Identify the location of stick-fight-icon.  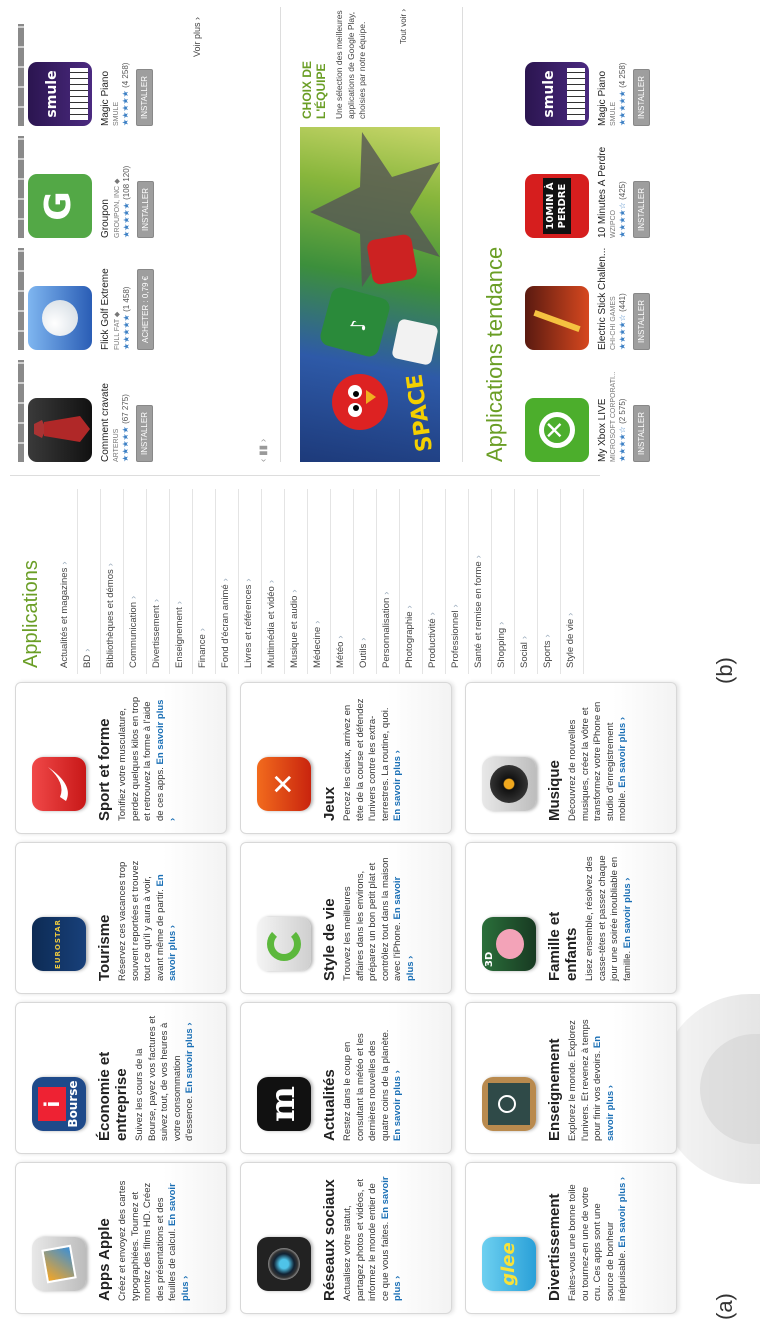
(557, 318).